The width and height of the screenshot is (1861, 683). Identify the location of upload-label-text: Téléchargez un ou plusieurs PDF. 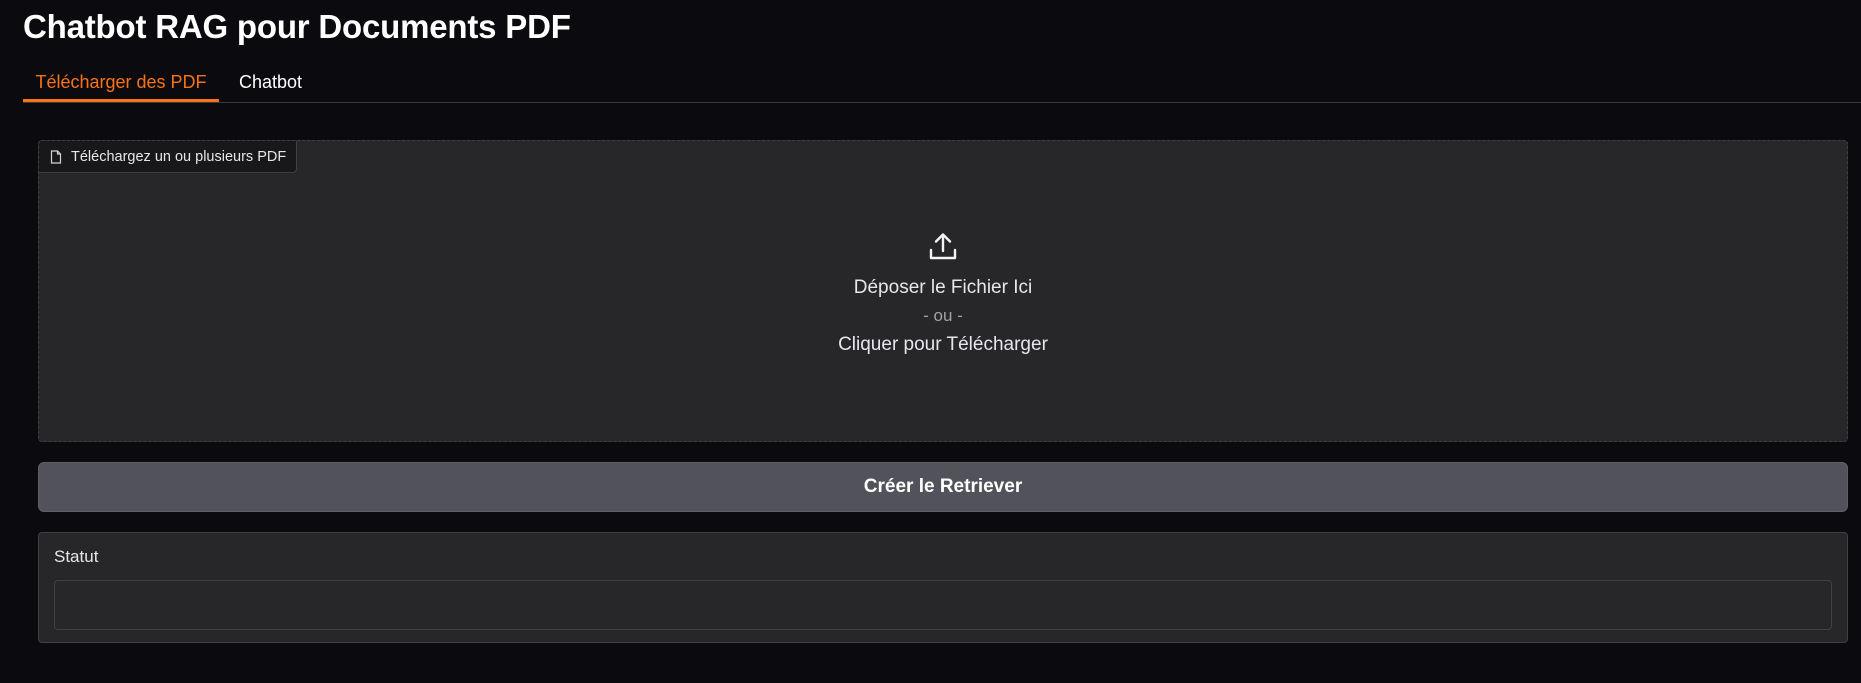
(179, 156).